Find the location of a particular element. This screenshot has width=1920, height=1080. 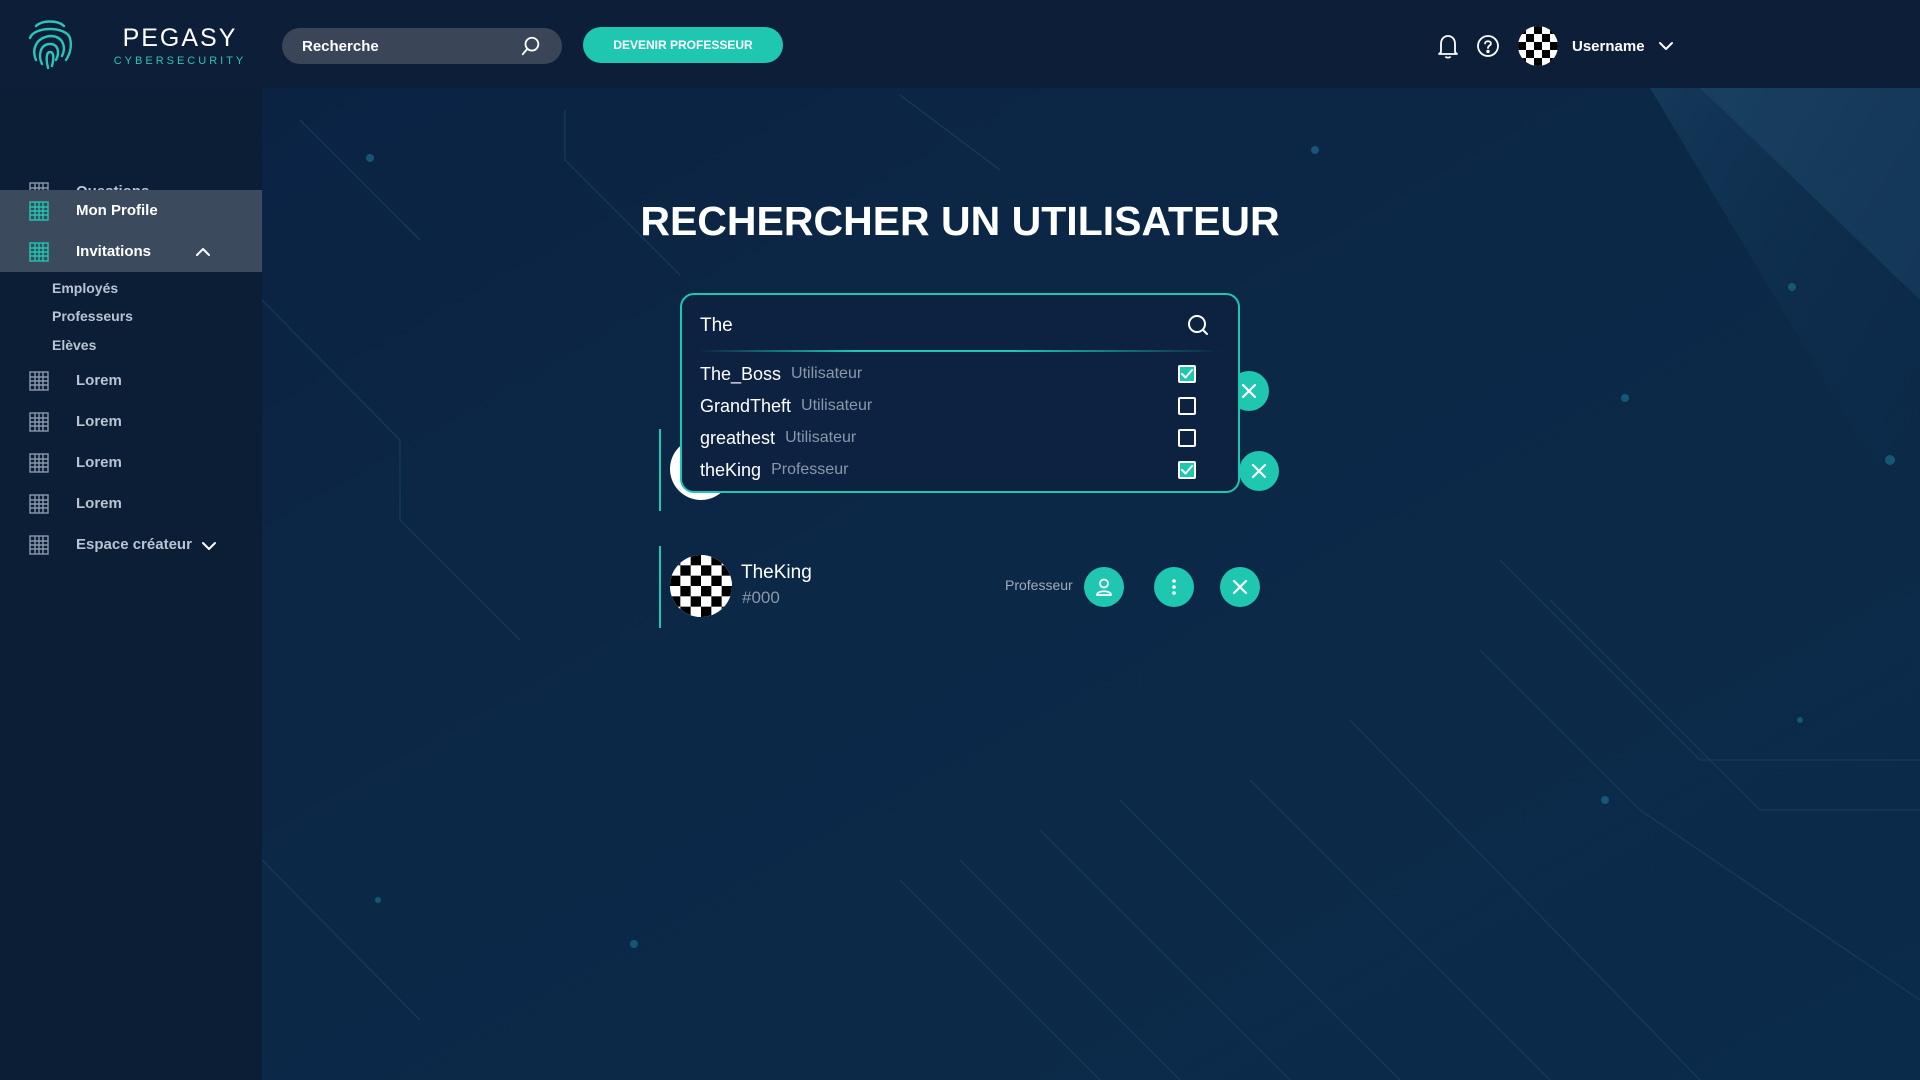

user-role: Professeur is located at coordinates (1039, 585).